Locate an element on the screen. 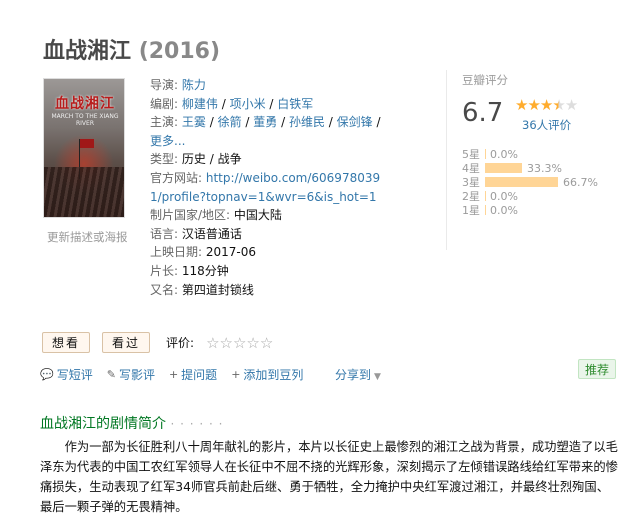 This screenshot has width=640, height=519. language-value: 汉语普通话 is located at coordinates (211, 233).